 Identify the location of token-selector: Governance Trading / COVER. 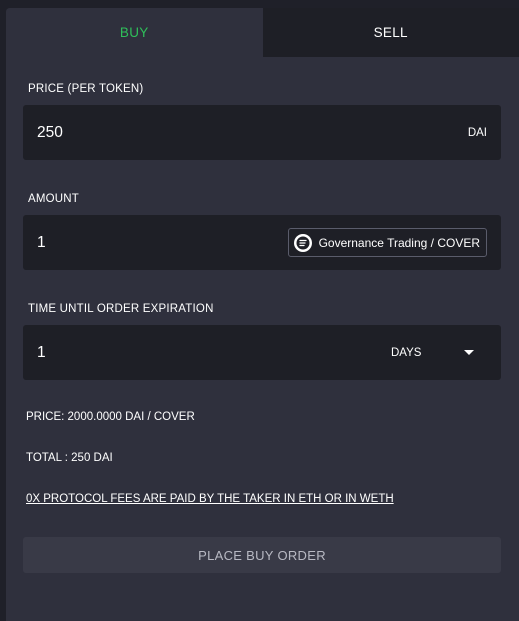
(387, 242).